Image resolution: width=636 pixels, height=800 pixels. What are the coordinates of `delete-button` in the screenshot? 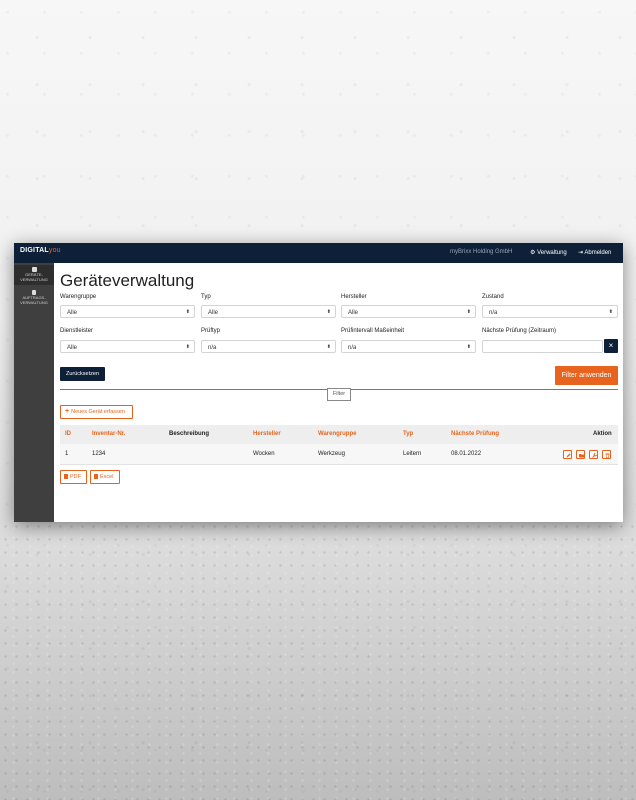 It's located at (606, 454).